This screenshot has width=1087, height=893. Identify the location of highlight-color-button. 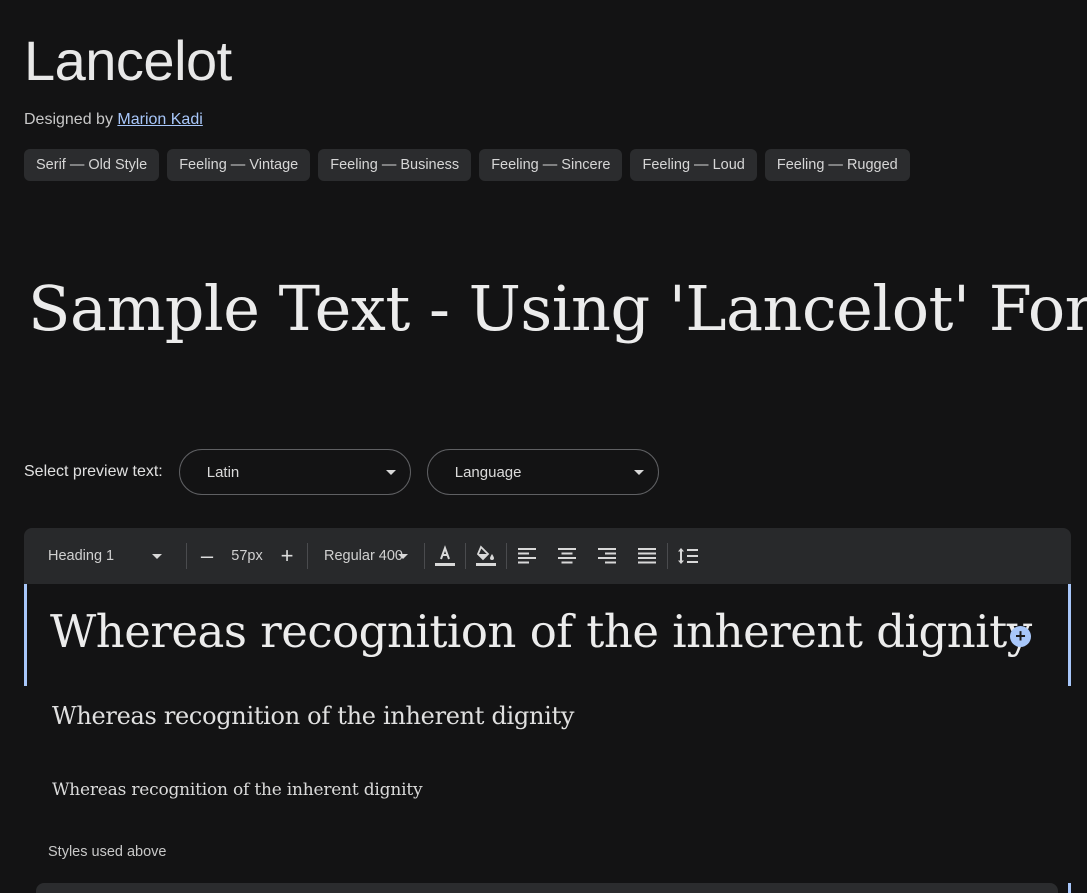
(486, 556).